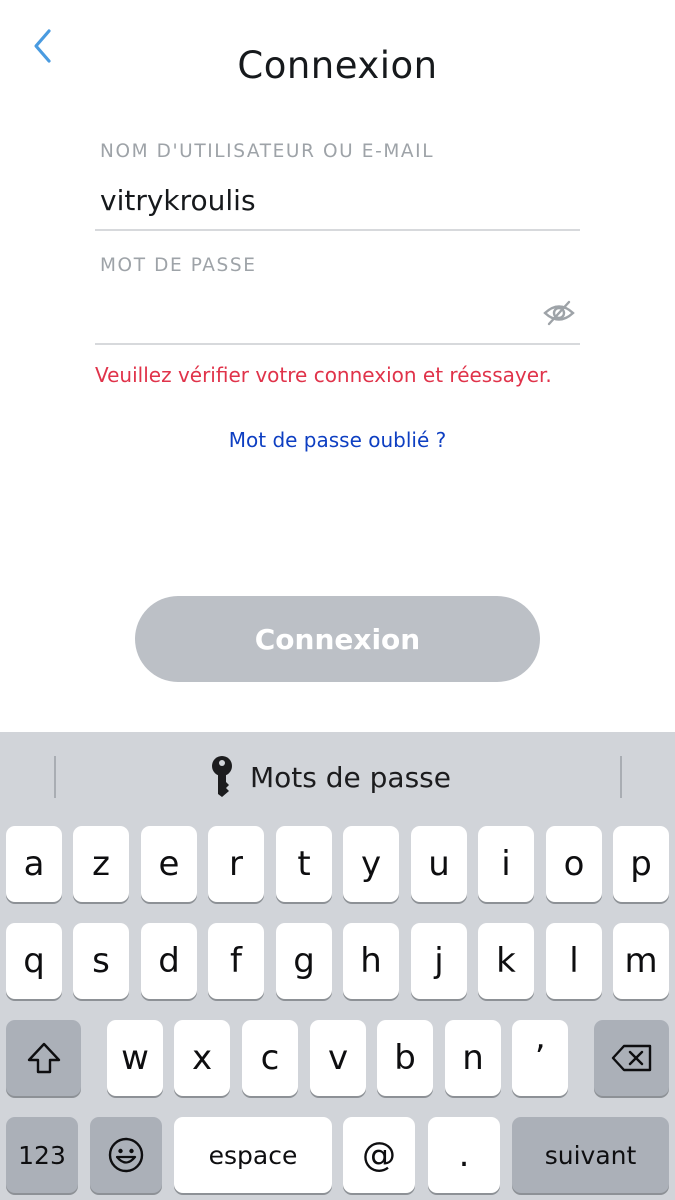 Image resolution: width=675 pixels, height=1200 pixels. I want to click on key-t: t, so click(304, 864).